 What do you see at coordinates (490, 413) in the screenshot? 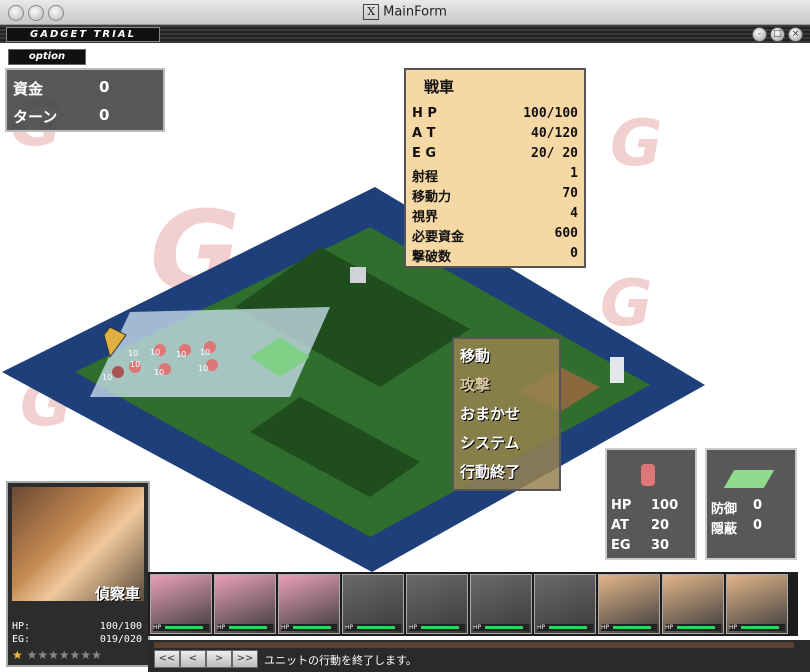
I see `menu-item-auto: おまかせ` at bounding box center [490, 413].